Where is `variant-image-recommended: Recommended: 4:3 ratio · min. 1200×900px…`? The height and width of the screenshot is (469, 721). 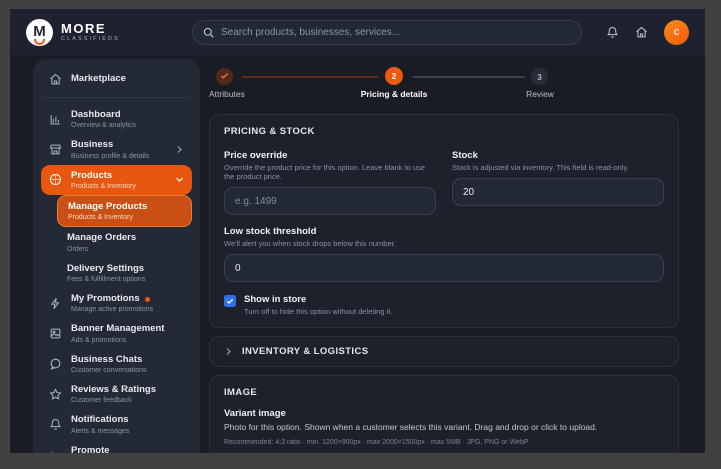
variant-image-recommended: Recommended: 4:3 ratio · min. 1200×900px… is located at coordinates (376, 442).